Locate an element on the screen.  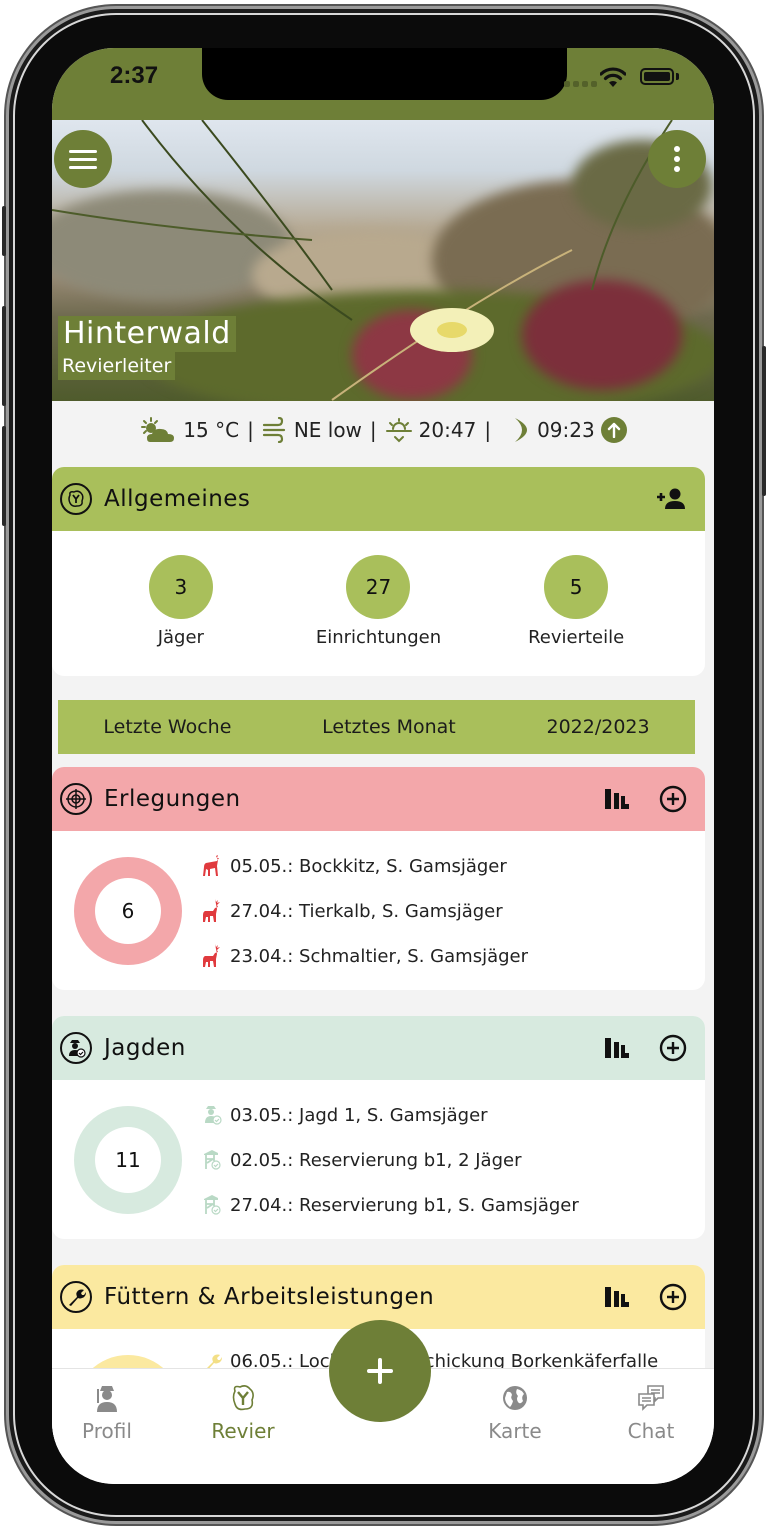
hunts-count-donut: 11 is located at coordinates (128, 1160).